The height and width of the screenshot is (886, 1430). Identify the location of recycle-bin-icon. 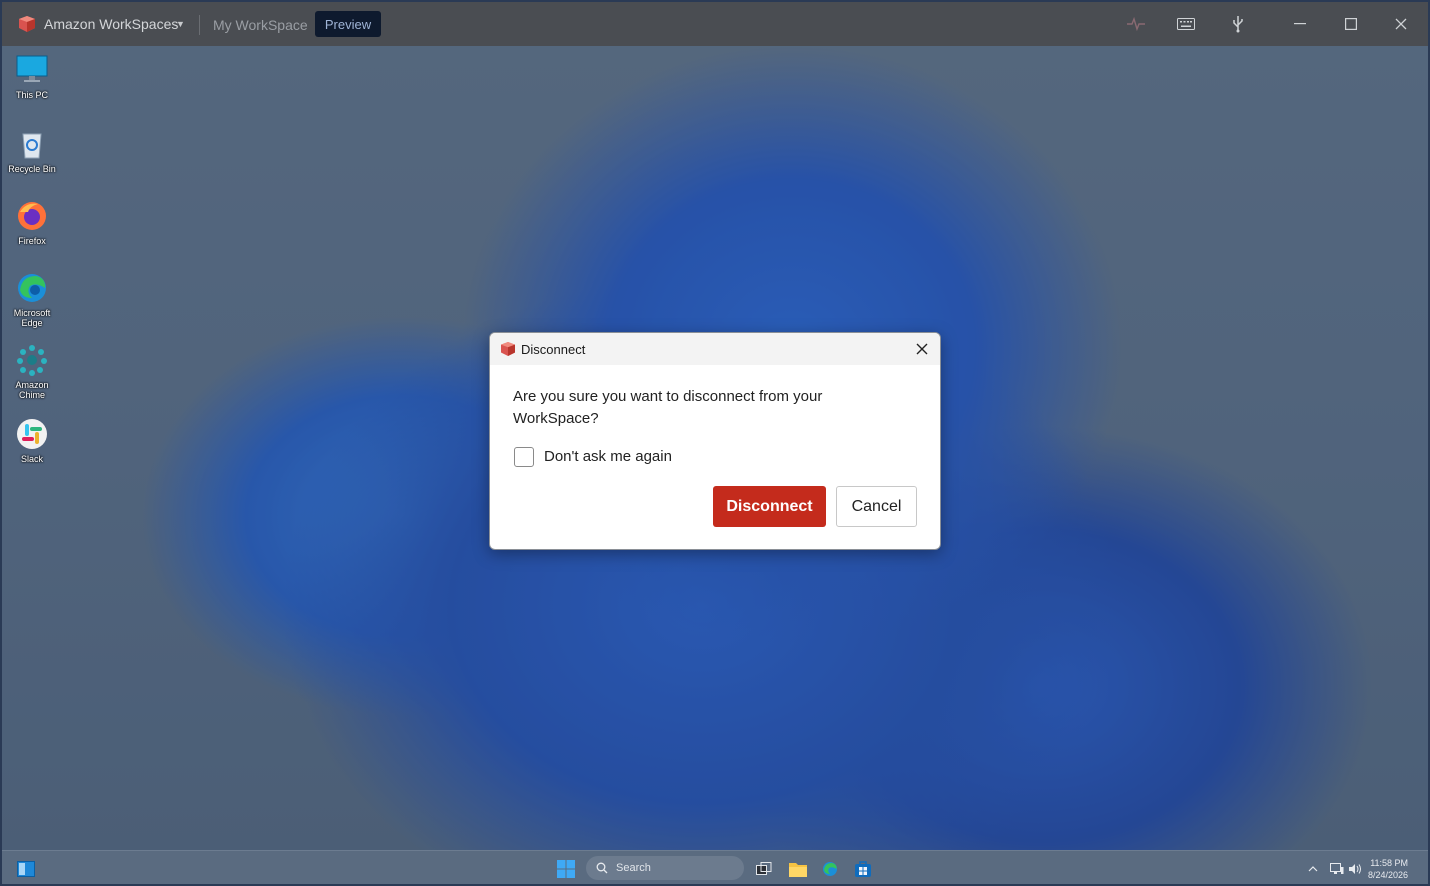
(32, 146).